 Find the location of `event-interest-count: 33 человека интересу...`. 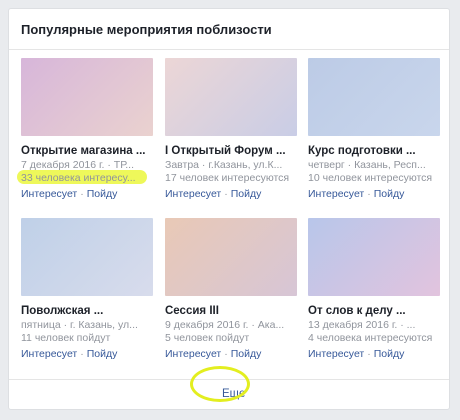

event-interest-count: 33 человека интересу... is located at coordinates (78, 178).